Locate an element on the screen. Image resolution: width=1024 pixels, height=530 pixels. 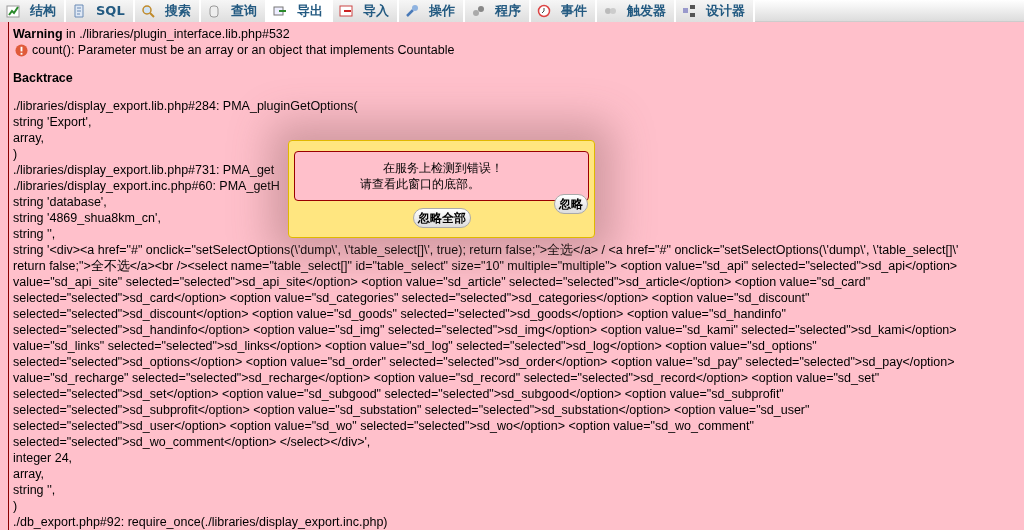
backtrace-line: string 'Export', is located at coordinates (52, 122).